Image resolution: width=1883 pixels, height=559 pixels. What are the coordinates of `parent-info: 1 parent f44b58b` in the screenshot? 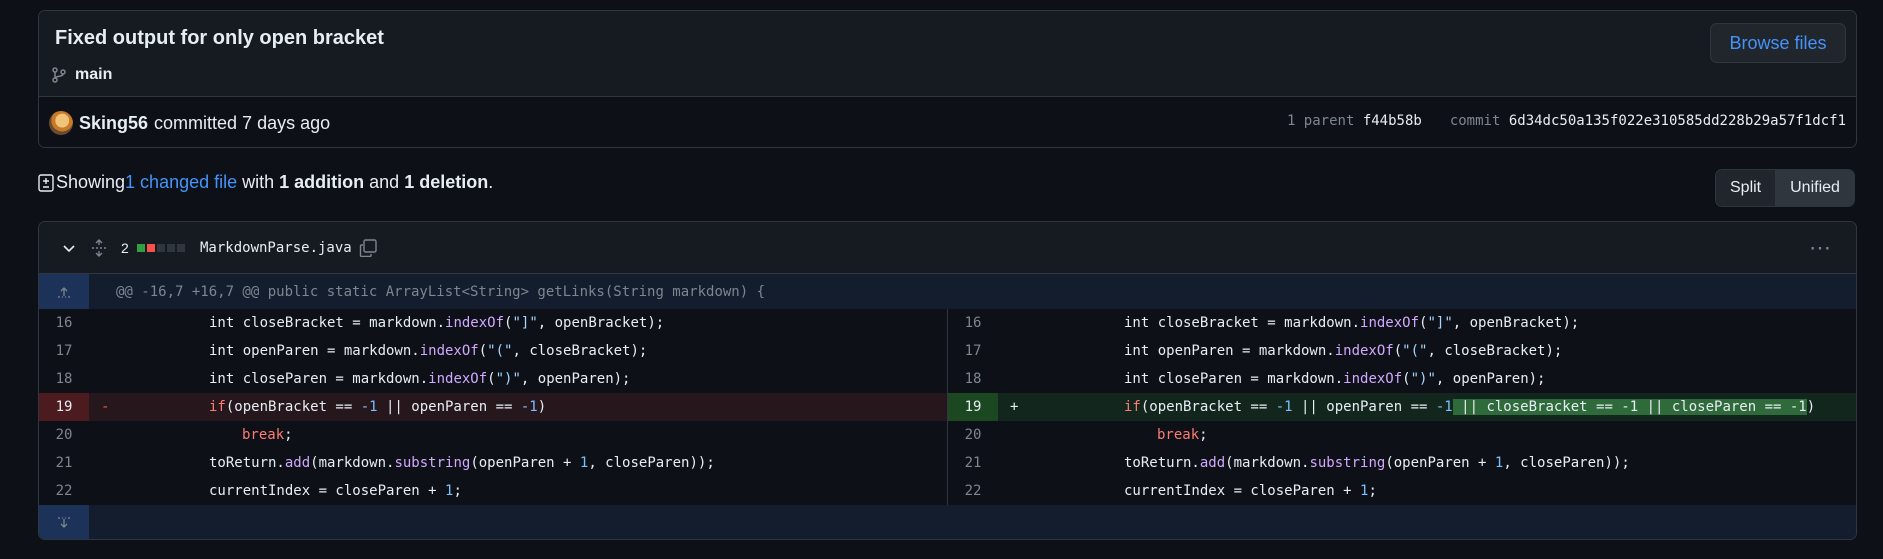 It's located at (1354, 121).